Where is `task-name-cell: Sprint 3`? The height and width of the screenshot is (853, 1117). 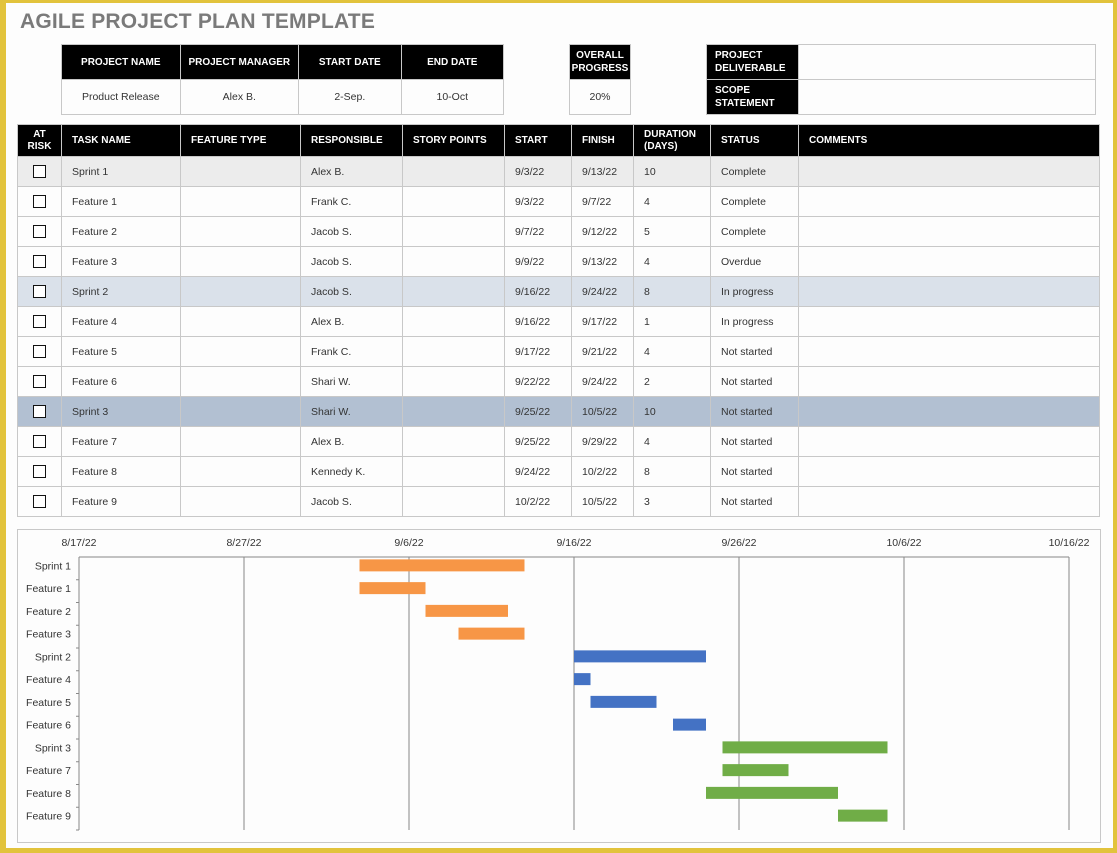
task-name-cell: Sprint 3 is located at coordinates (121, 411).